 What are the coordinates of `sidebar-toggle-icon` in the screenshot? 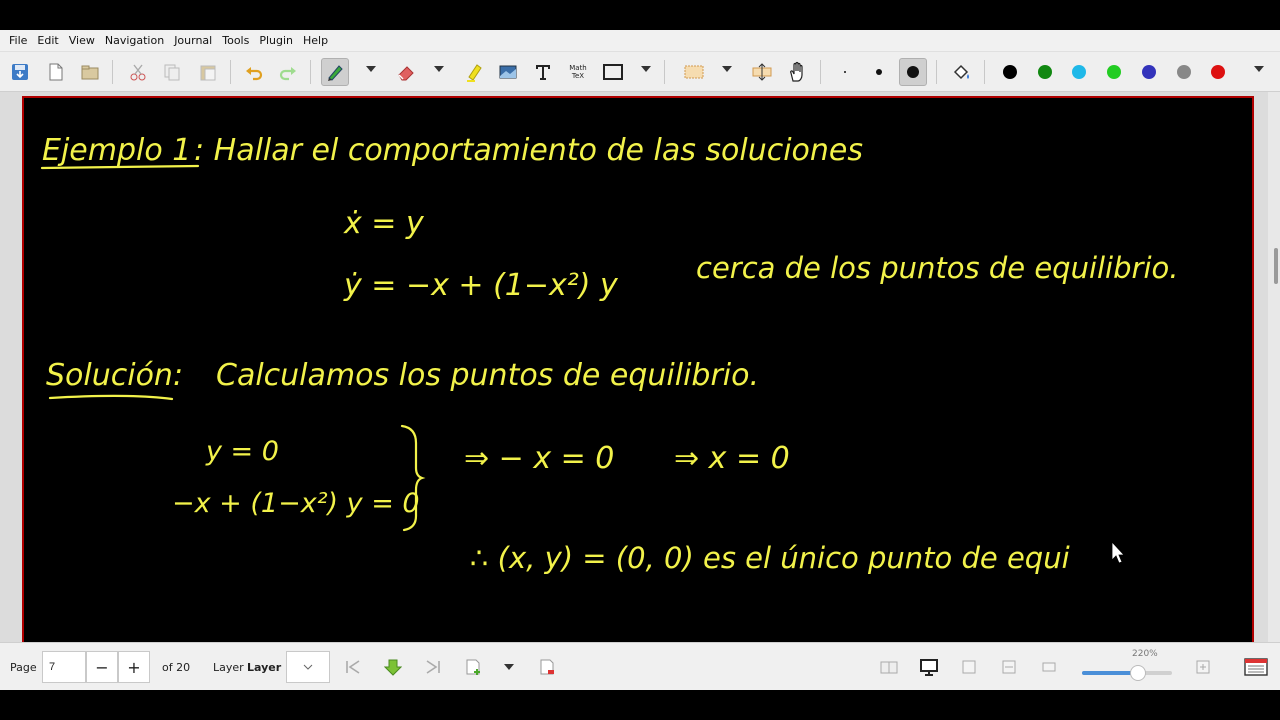 It's located at (1256, 667).